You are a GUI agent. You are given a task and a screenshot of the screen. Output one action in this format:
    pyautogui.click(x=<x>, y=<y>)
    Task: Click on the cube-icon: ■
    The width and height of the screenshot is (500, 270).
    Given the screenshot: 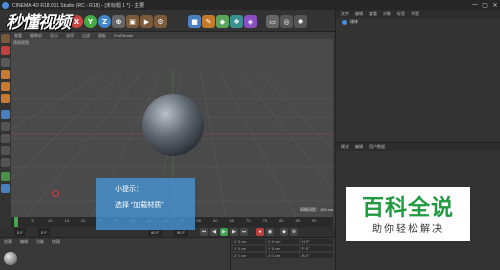 What is the action you would take?
    pyautogui.click(x=194, y=21)
    